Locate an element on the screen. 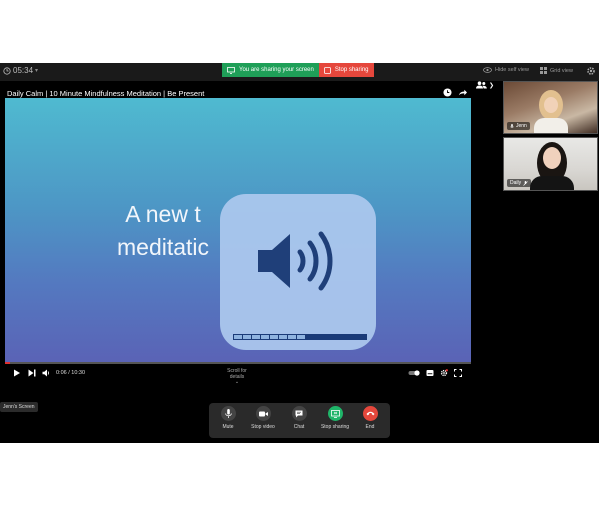 Image resolution: width=599 pixels, height=508 pixels. call-timer: 05:34 ▾ is located at coordinates (20, 70).